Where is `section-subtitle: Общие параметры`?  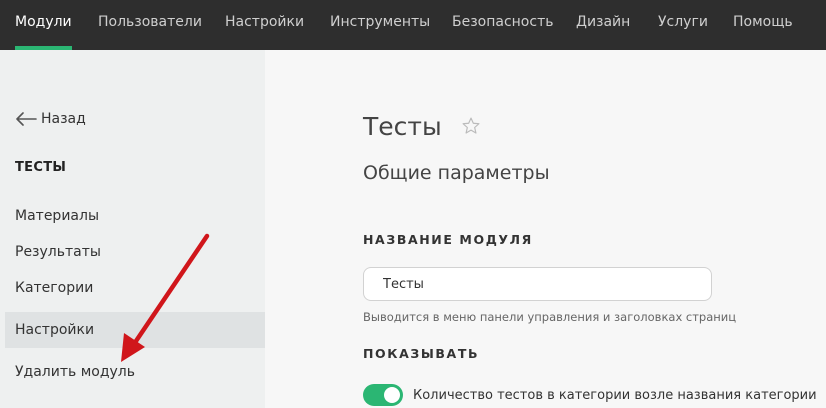 section-subtitle: Общие параметры is located at coordinates (456, 173).